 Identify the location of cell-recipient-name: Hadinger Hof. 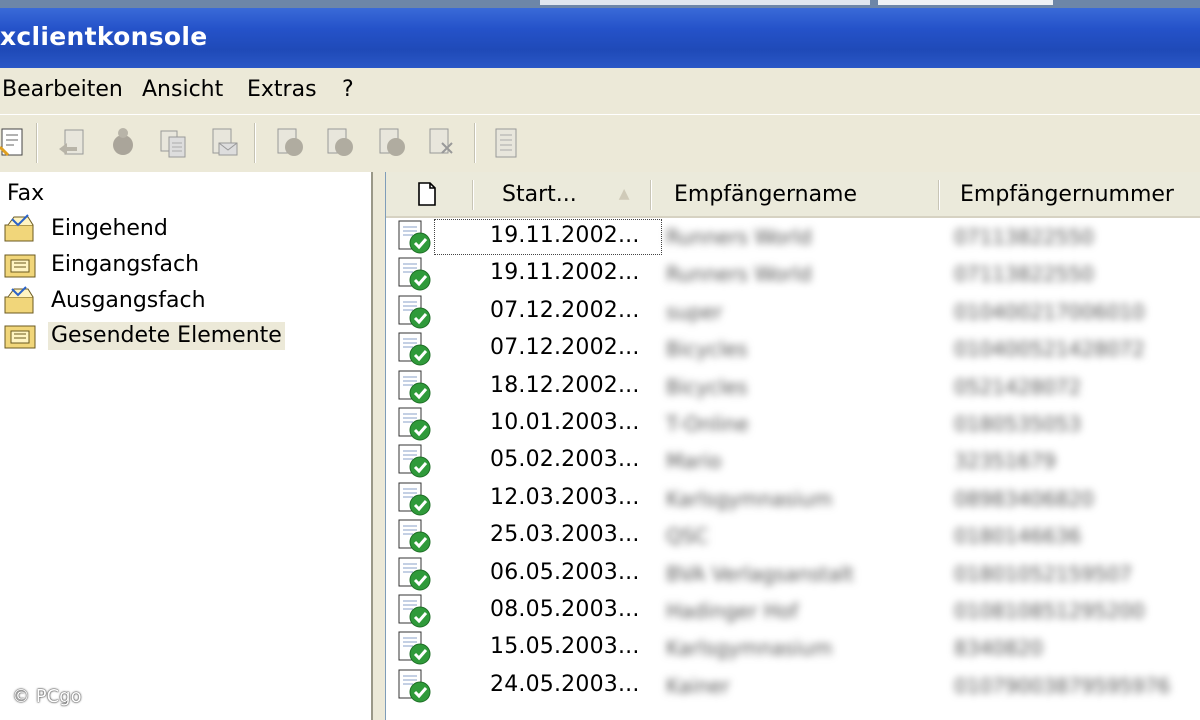
(732, 611).